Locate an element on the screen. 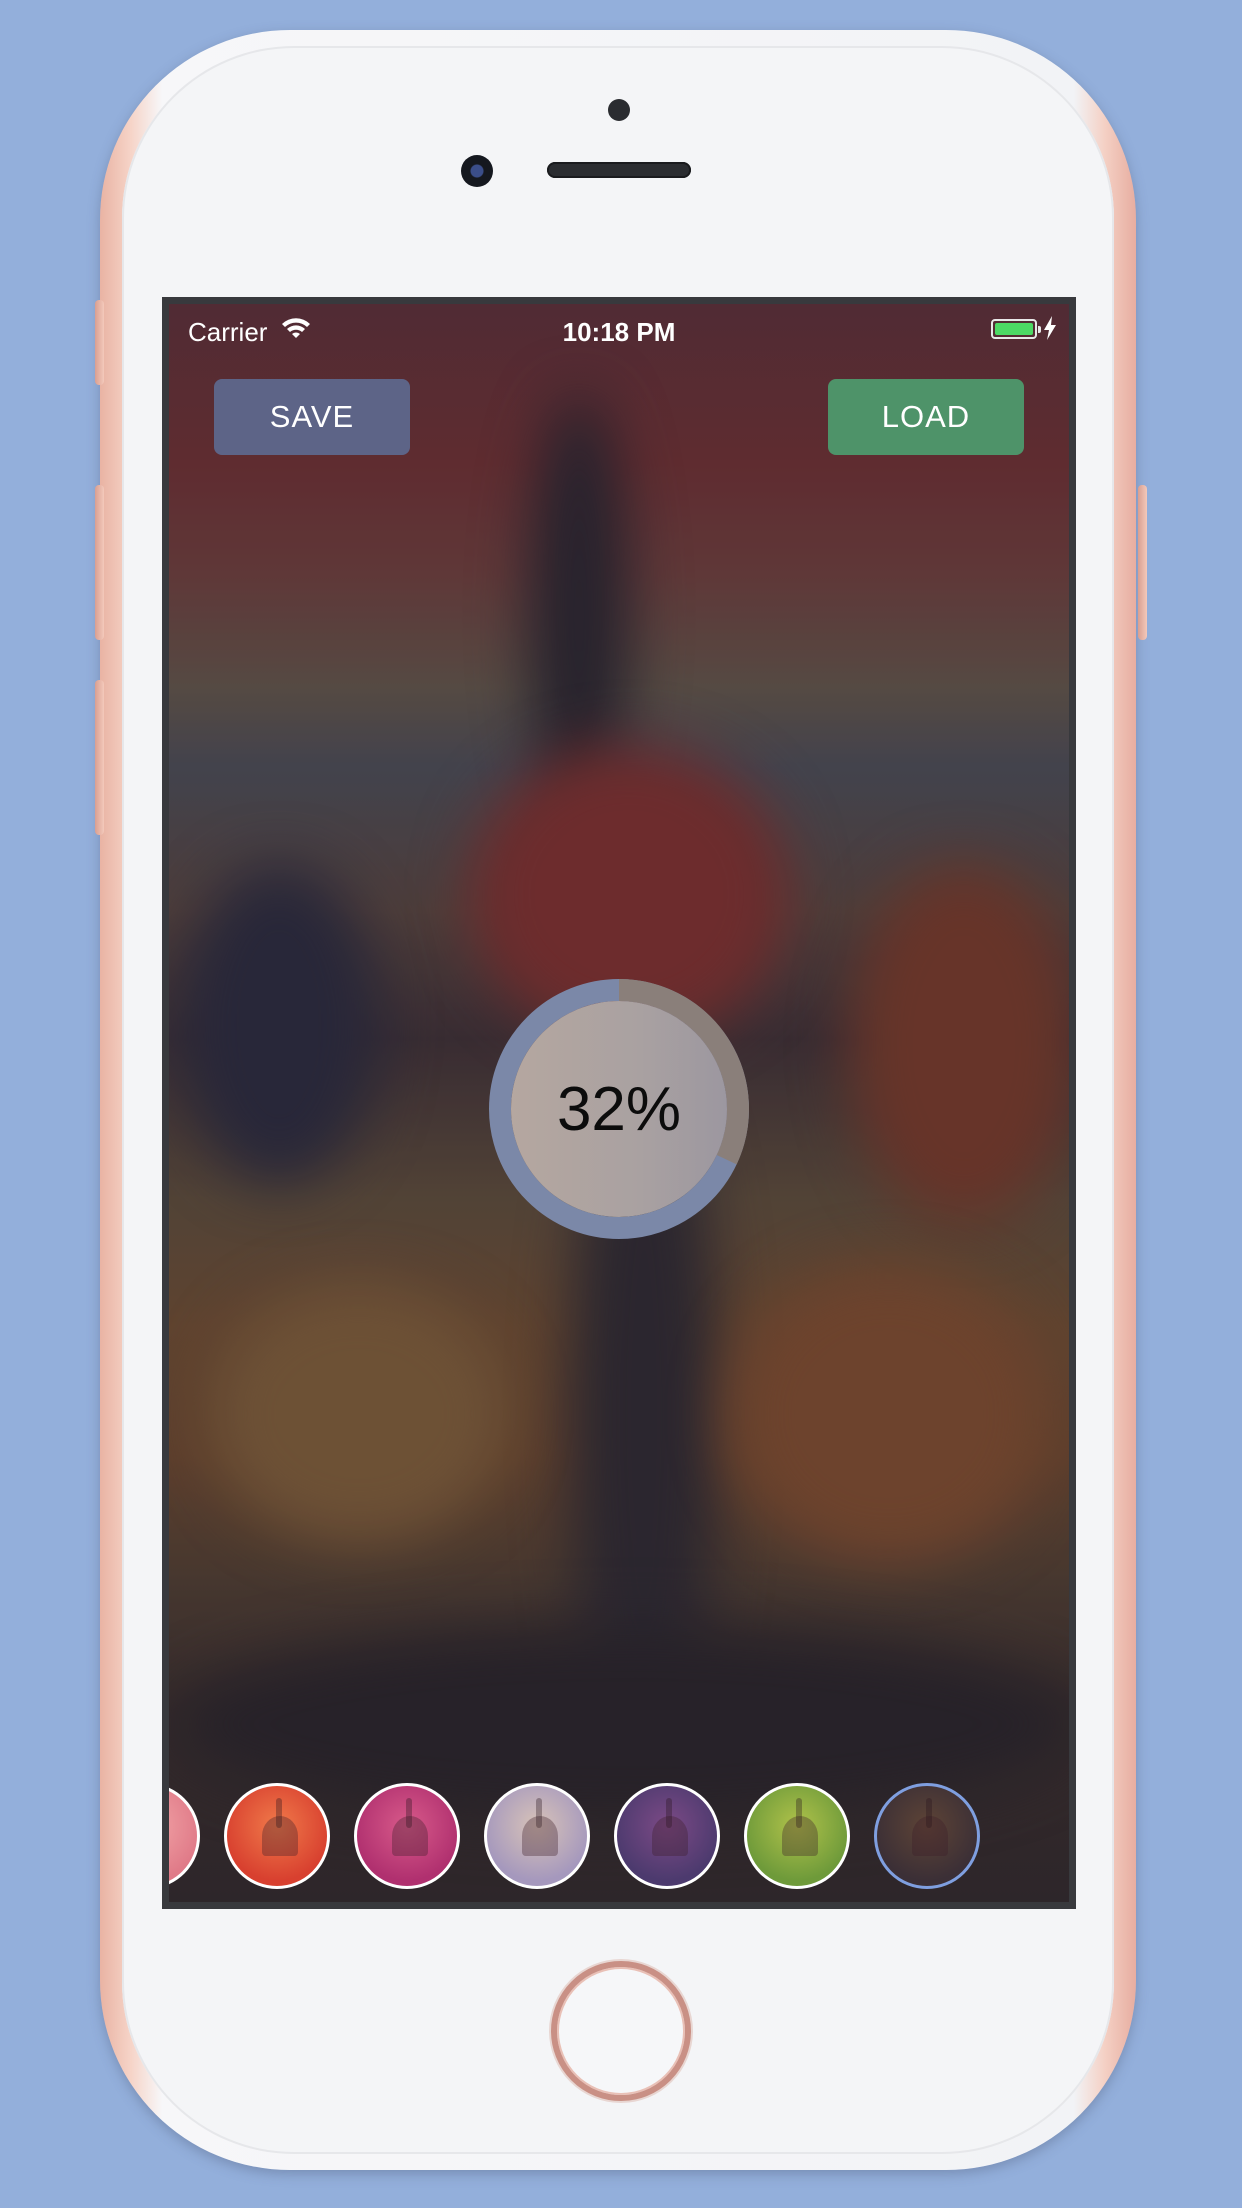 The image size is (1242, 2208). earpiece-speaker is located at coordinates (619, 170).